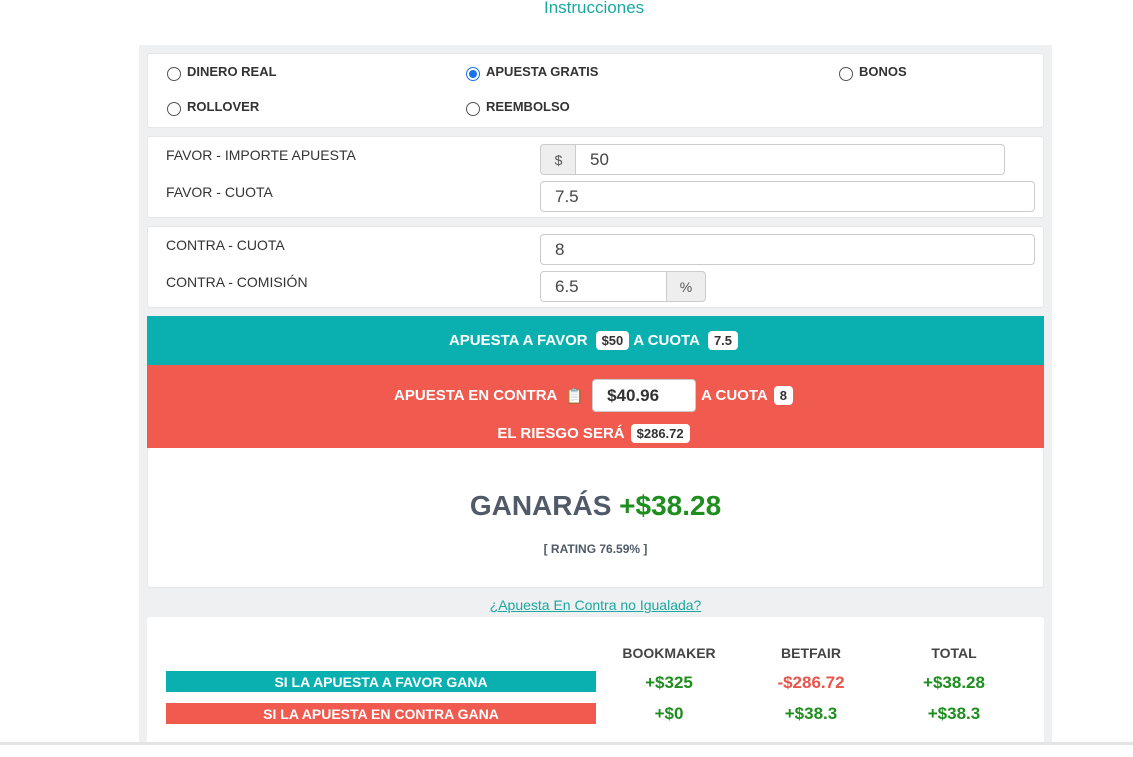 The width and height of the screenshot is (1133, 757). I want to click on column-header-betfair: BETFAIR, so click(811, 653).